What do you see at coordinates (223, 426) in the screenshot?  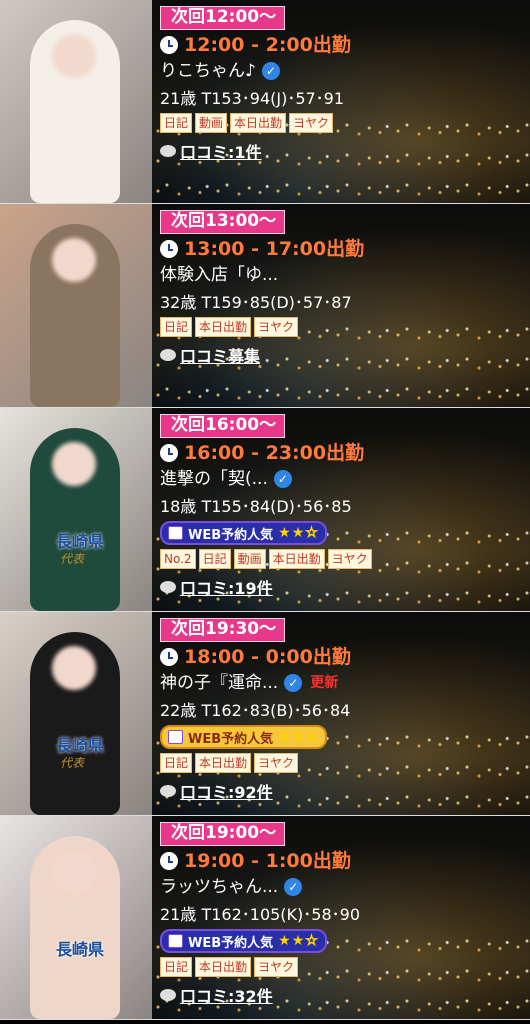 I see `next-shift-label: 次回16:00〜` at bounding box center [223, 426].